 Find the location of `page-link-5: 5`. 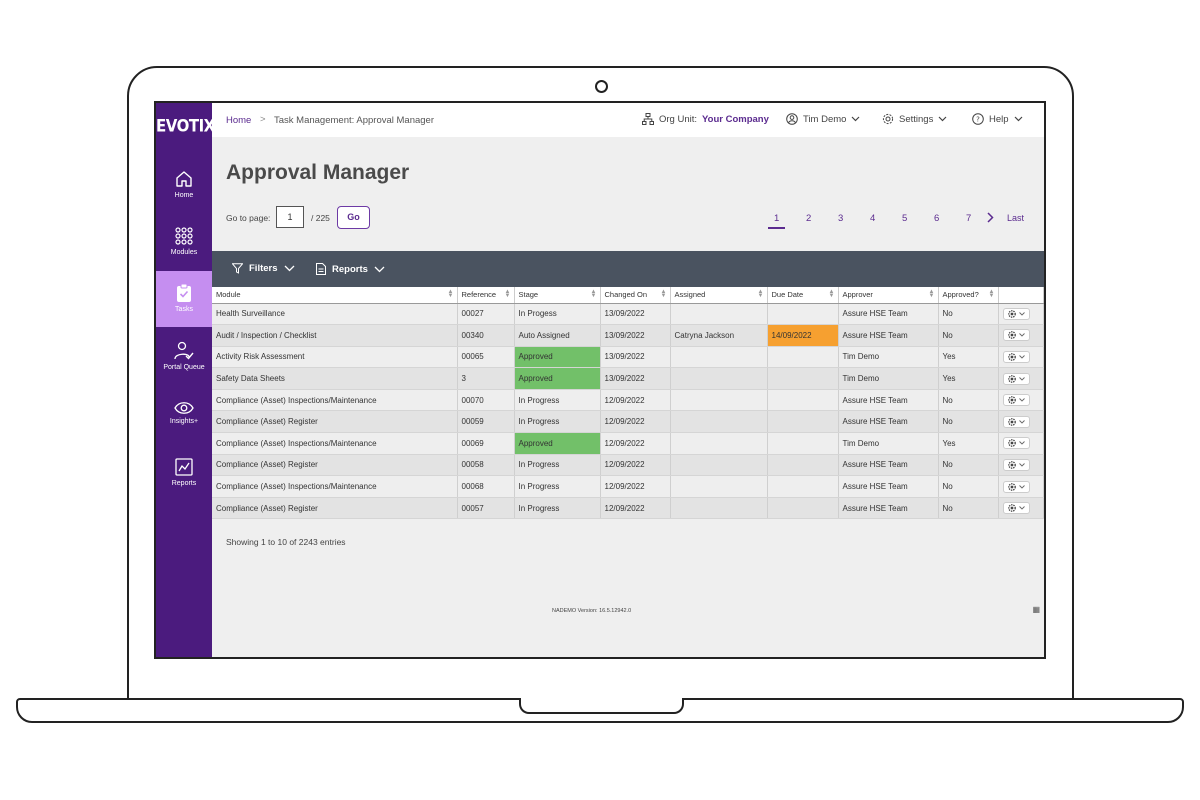

page-link-5: 5 is located at coordinates (904, 218).